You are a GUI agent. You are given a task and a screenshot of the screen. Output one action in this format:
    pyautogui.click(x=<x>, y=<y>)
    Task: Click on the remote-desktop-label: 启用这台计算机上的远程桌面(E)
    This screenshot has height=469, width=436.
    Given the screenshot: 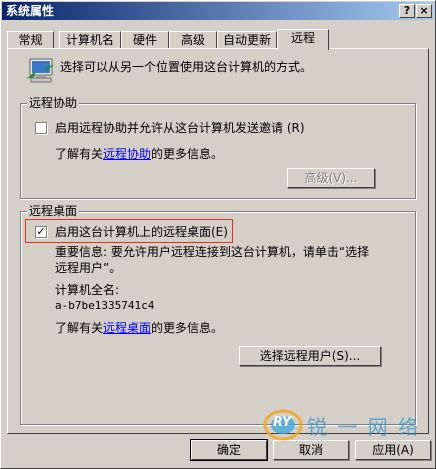 What is the action you would take?
    pyautogui.click(x=141, y=232)
    